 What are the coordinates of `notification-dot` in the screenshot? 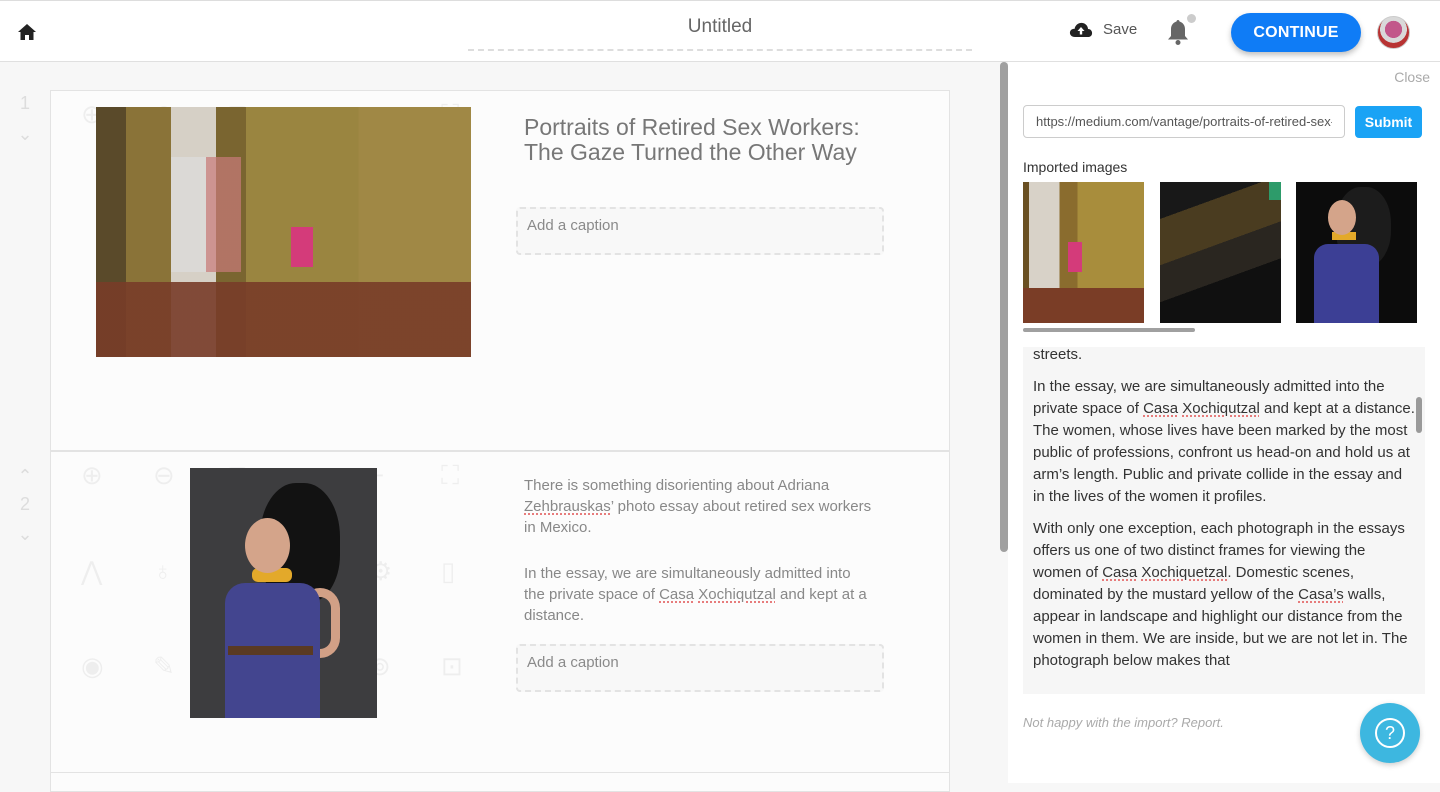 It's located at (1191, 18).